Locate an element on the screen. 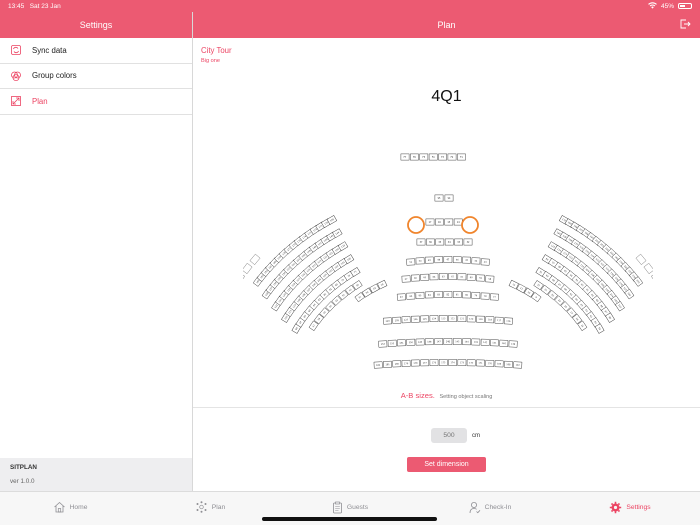 This screenshot has height=525, width=700. seat: 82 is located at coordinates (448, 294).